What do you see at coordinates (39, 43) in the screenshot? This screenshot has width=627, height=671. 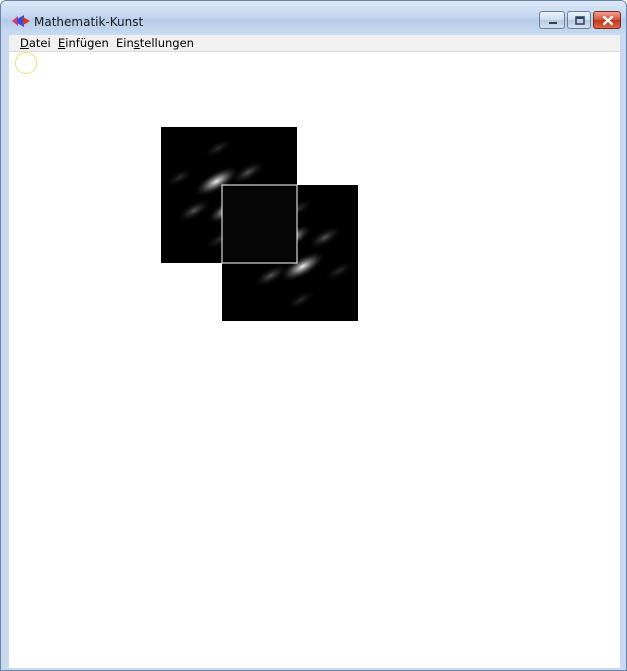 I see `menu-label-post: atei` at bounding box center [39, 43].